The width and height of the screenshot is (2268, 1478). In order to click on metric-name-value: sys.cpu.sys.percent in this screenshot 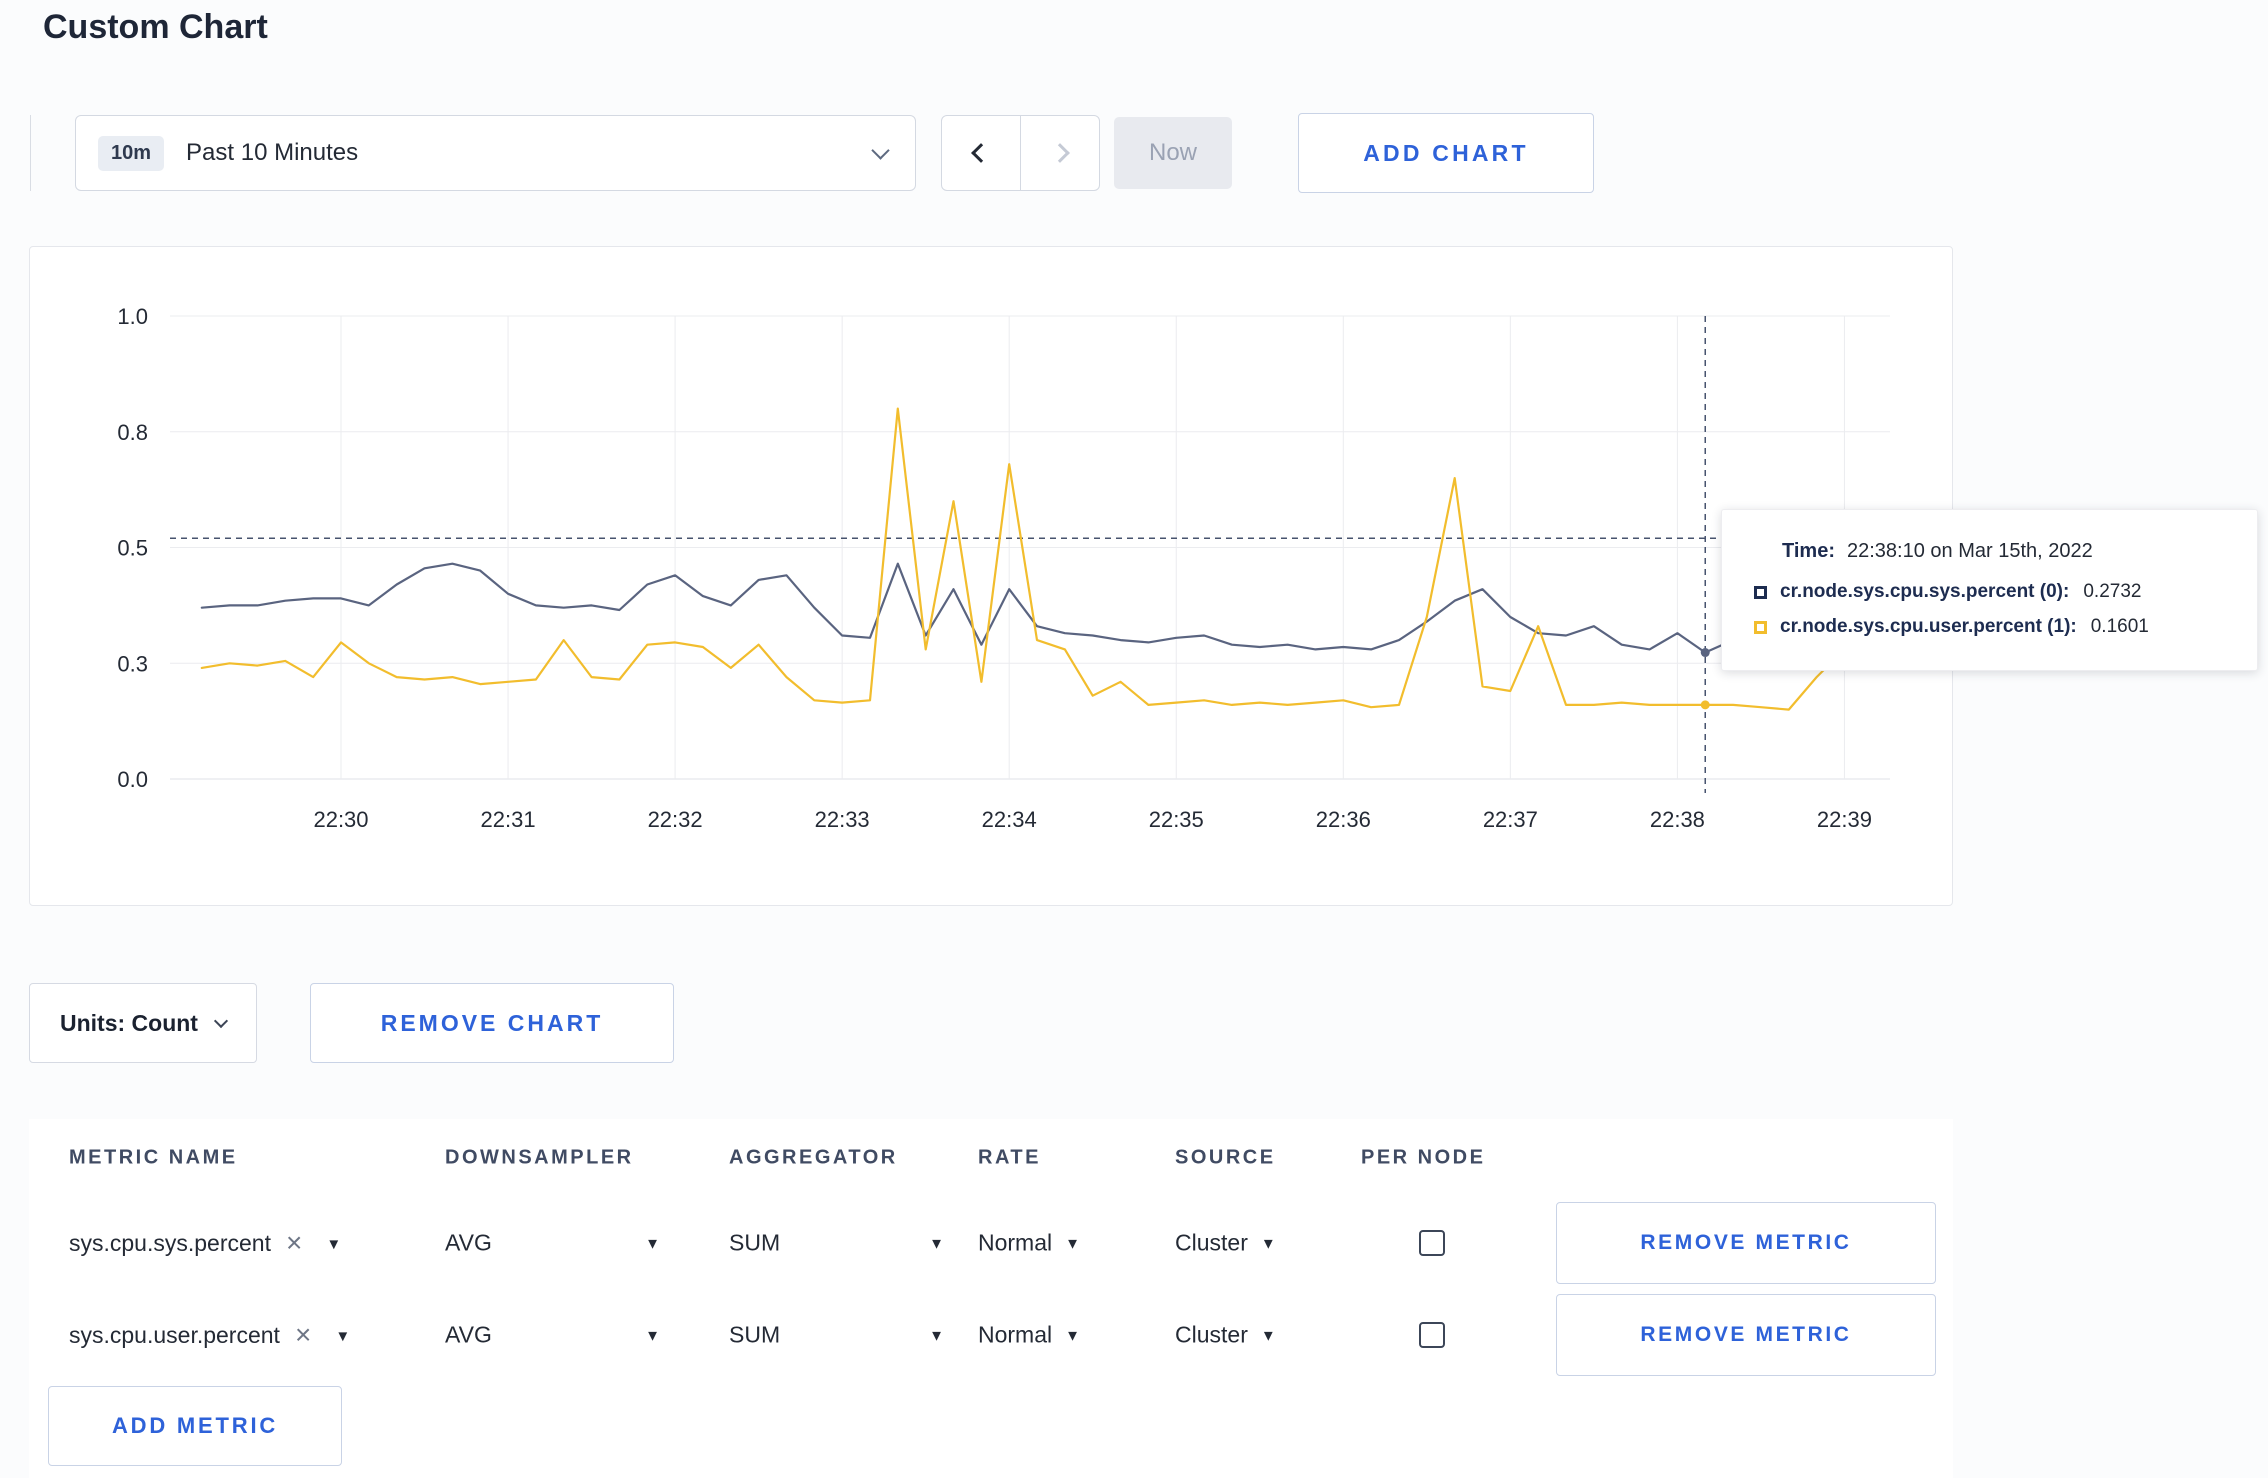, I will do `click(170, 1242)`.